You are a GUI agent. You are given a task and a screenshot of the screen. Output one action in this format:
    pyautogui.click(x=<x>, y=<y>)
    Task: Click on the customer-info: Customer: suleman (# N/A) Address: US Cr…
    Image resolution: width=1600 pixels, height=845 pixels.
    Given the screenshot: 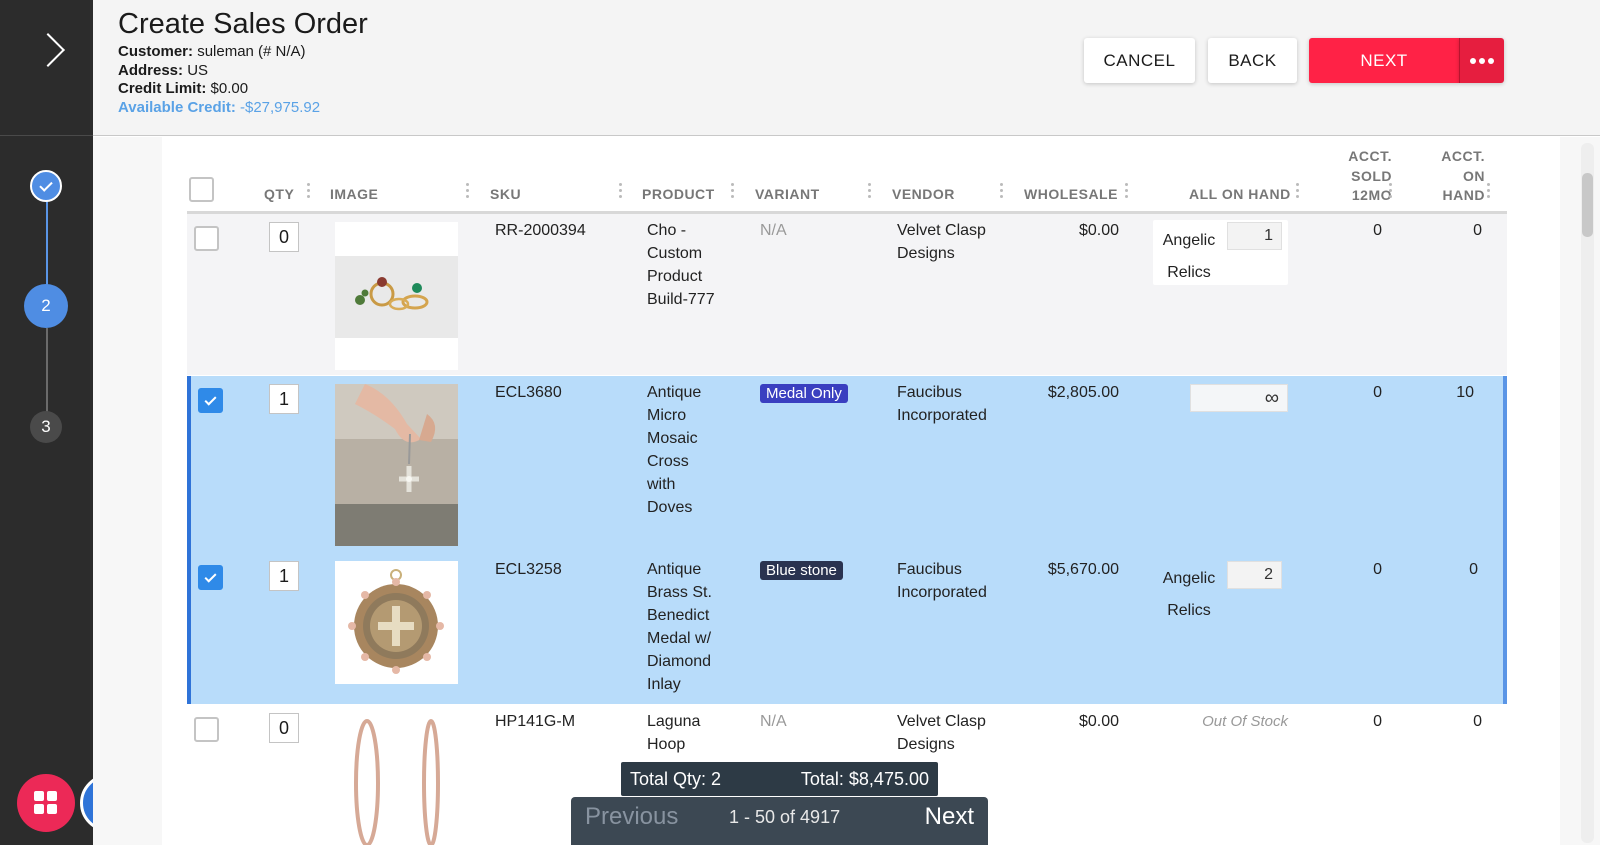 What is the action you would take?
    pyautogui.click(x=219, y=80)
    